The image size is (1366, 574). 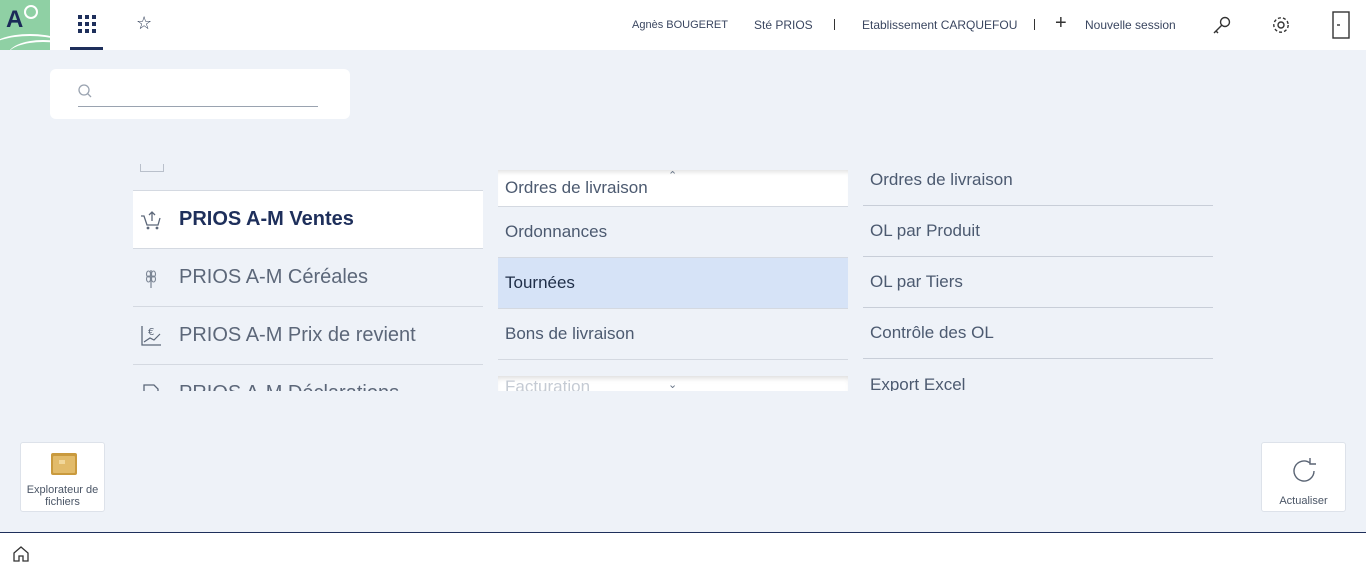 What do you see at coordinates (1038, 231) in the screenshot?
I see `action-item: OL par Produit` at bounding box center [1038, 231].